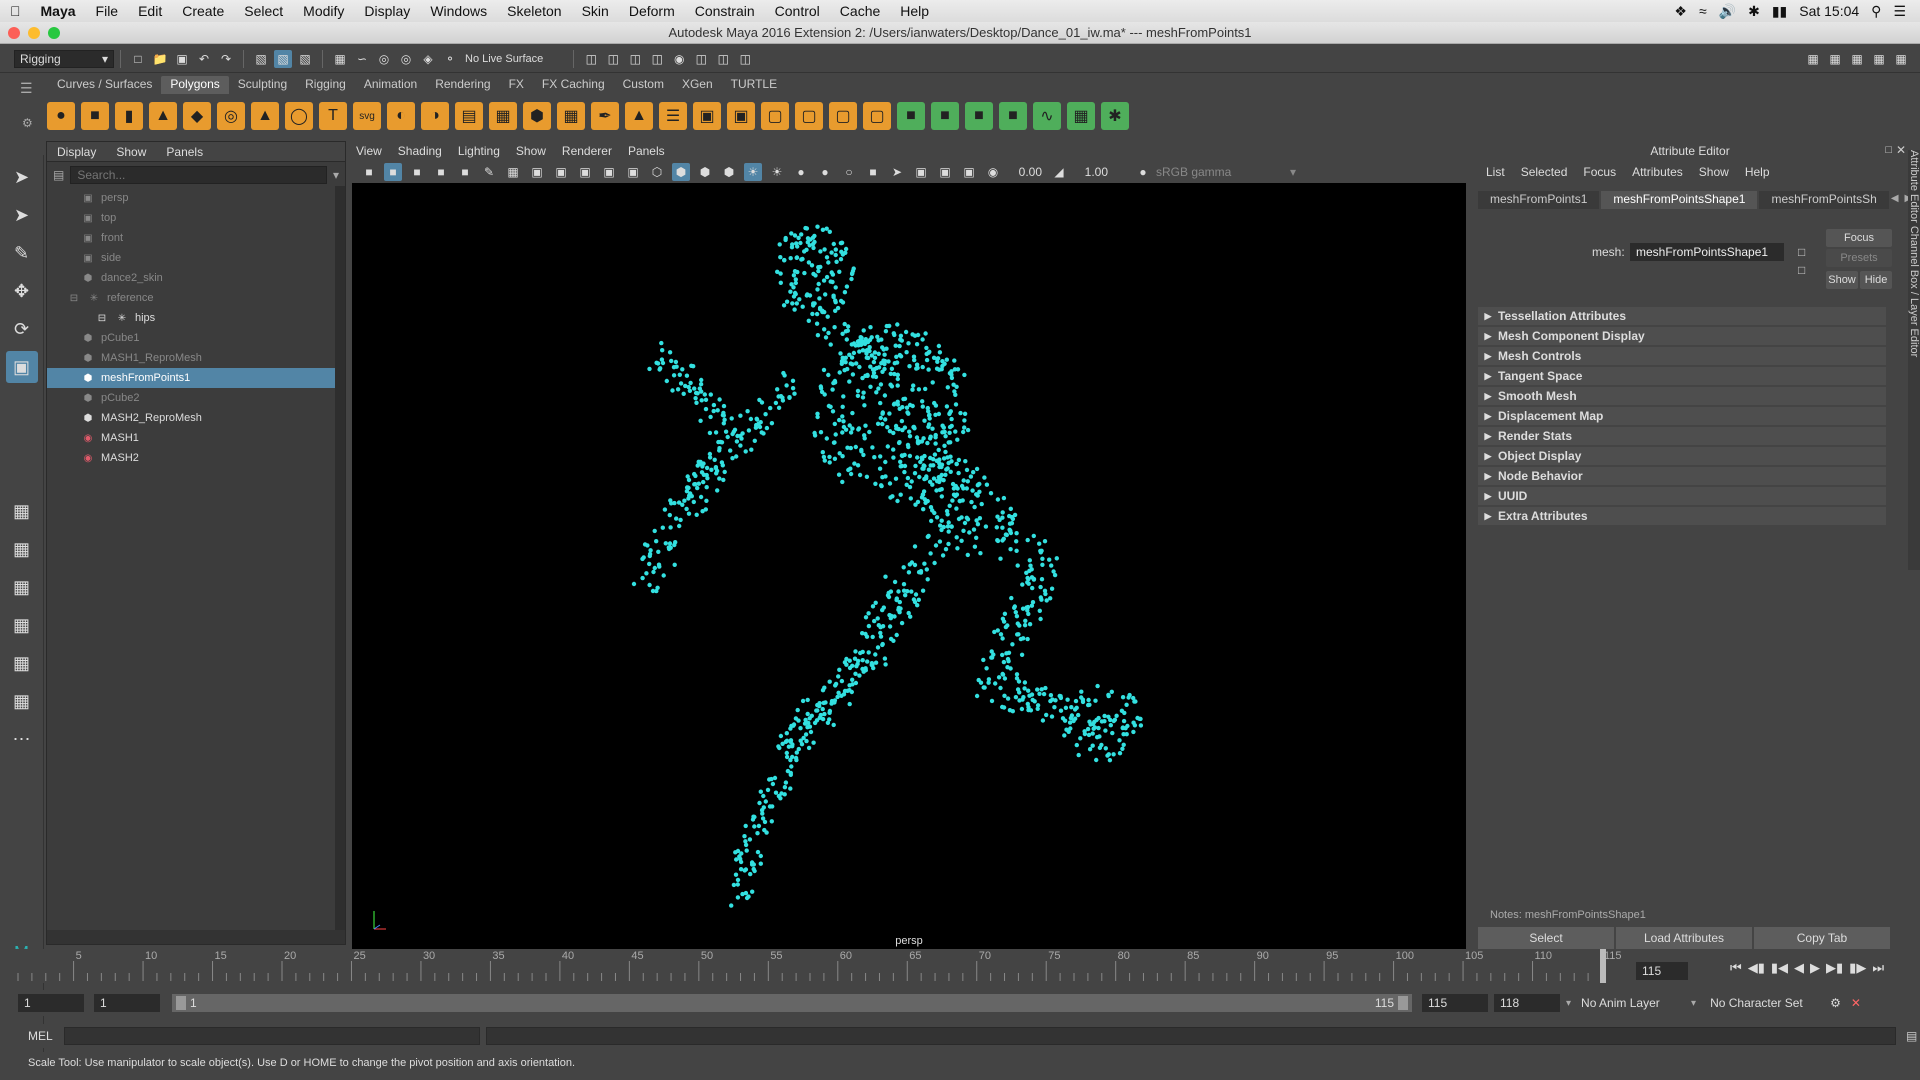 The width and height of the screenshot is (1920, 1080). Describe the element at coordinates (639, 116) in the screenshot. I see `extrude-icon: ▲` at that location.